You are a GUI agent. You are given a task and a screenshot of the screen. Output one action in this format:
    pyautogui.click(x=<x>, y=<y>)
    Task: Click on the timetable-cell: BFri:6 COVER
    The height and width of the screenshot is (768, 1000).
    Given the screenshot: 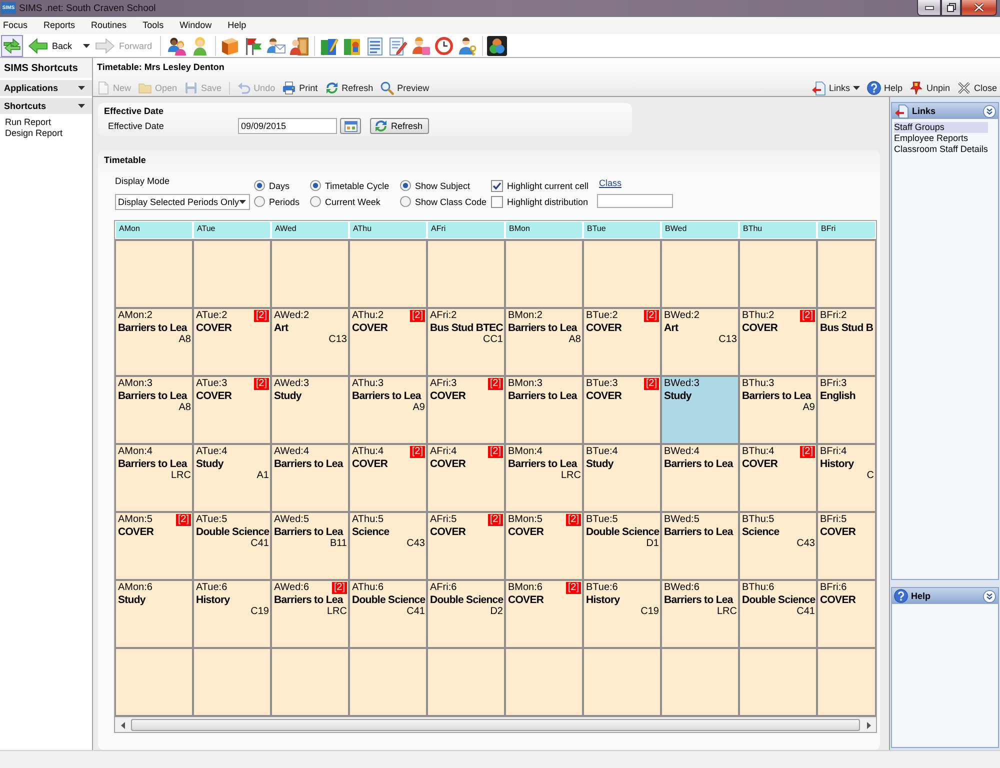 What is the action you would take?
    pyautogui.click(x=846, y=614)
    